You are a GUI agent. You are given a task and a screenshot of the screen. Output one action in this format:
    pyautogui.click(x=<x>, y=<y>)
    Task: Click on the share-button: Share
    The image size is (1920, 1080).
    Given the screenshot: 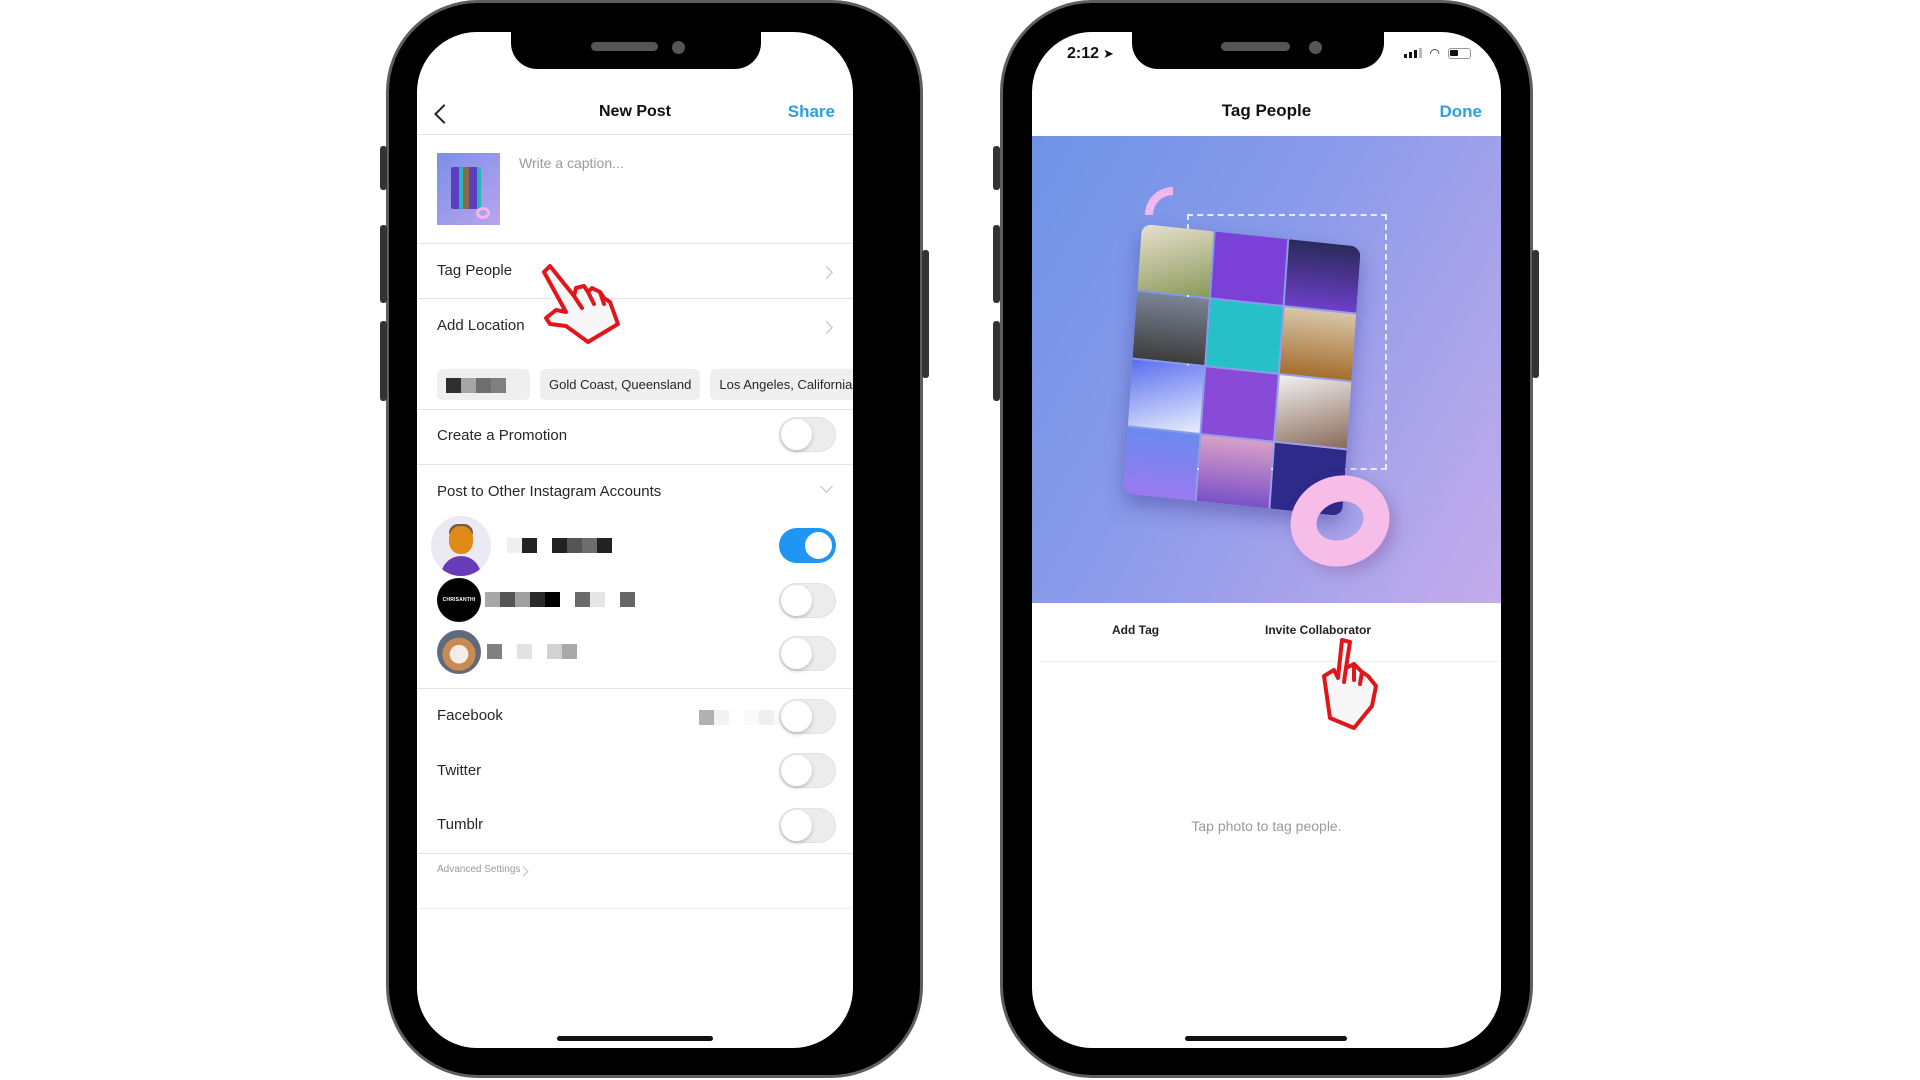 What is the action you would take?
    pyautogui.click(x=811, y=112)
    